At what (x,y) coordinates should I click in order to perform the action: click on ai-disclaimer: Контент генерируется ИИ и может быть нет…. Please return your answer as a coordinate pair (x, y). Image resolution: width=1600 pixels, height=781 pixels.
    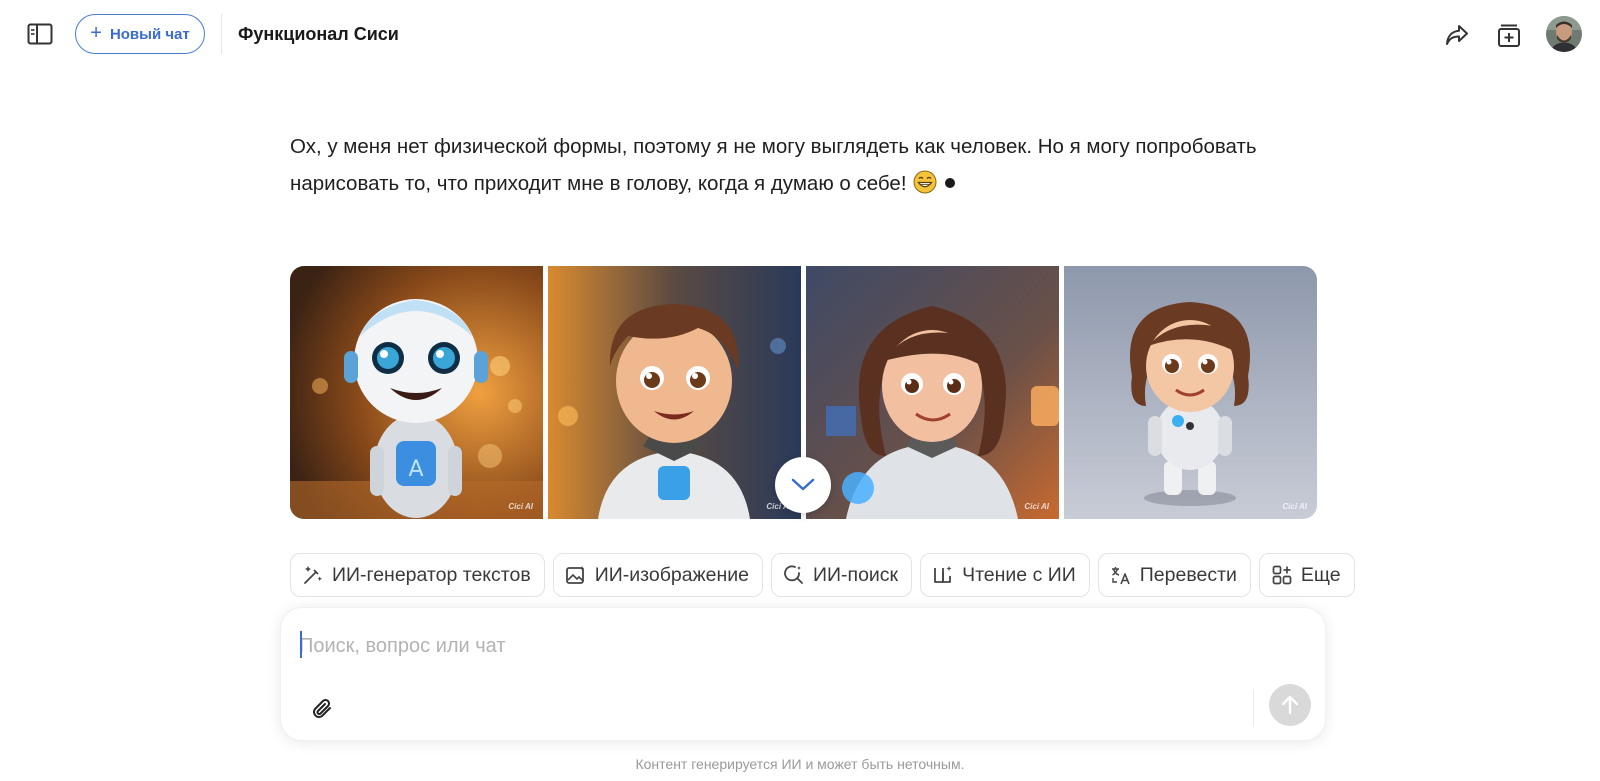
    Looking at the image, I should click on (800, 764).